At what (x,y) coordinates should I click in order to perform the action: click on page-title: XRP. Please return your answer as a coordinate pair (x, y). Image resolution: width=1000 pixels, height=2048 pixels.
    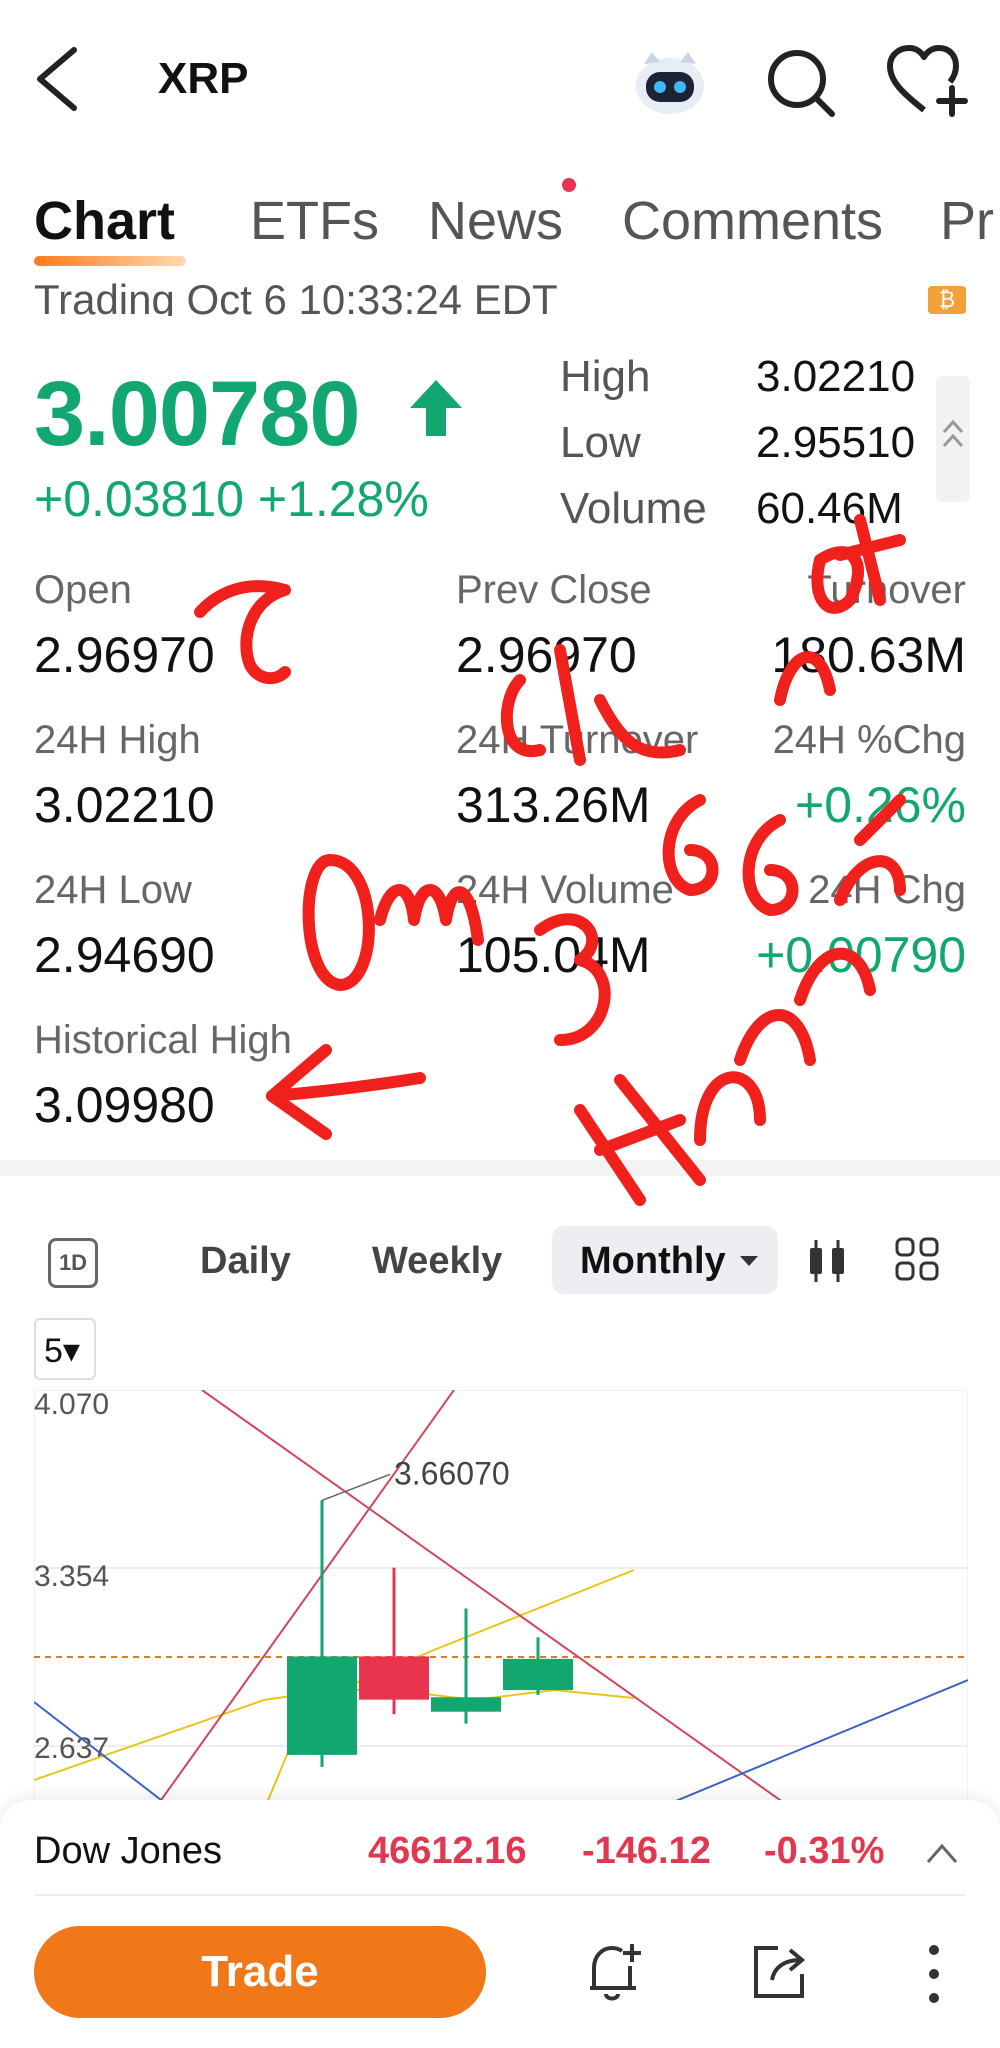
    Looking at the image, I should click on (203, 78).